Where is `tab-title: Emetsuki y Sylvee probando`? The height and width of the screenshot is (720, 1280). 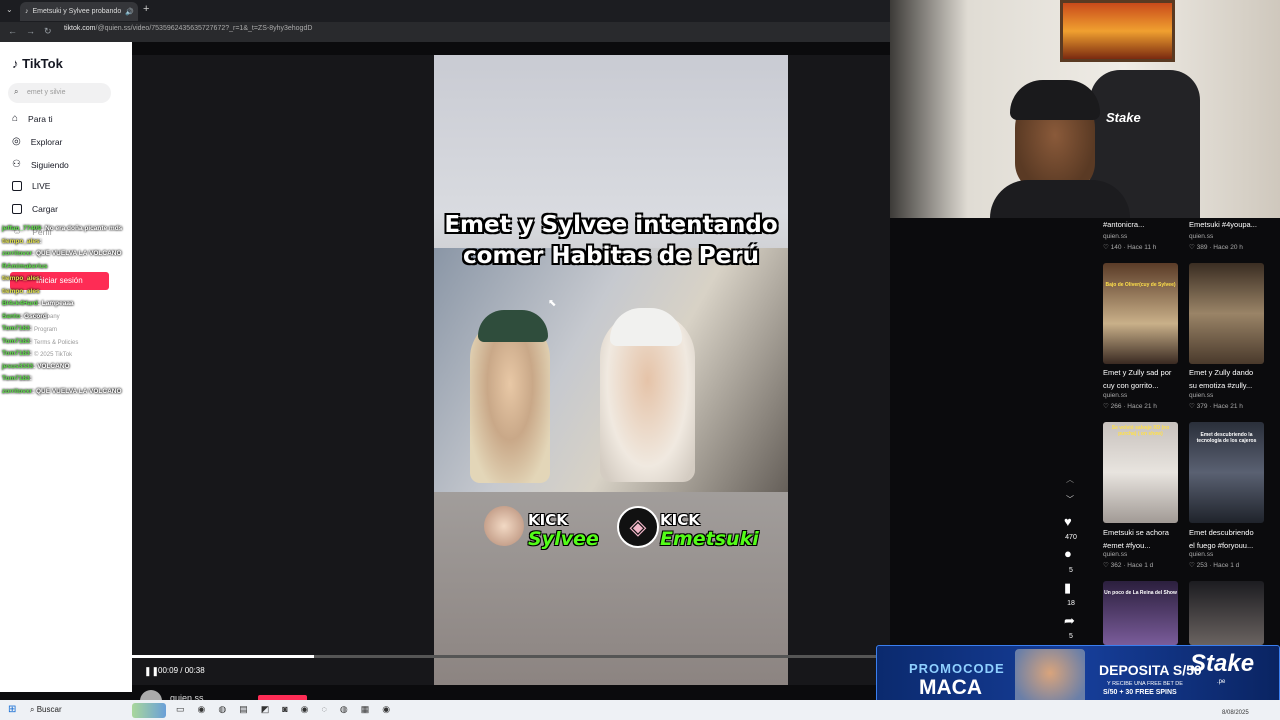 tab-title: Emetsuki y Sylvee probando is located at coordinates (77, 11).